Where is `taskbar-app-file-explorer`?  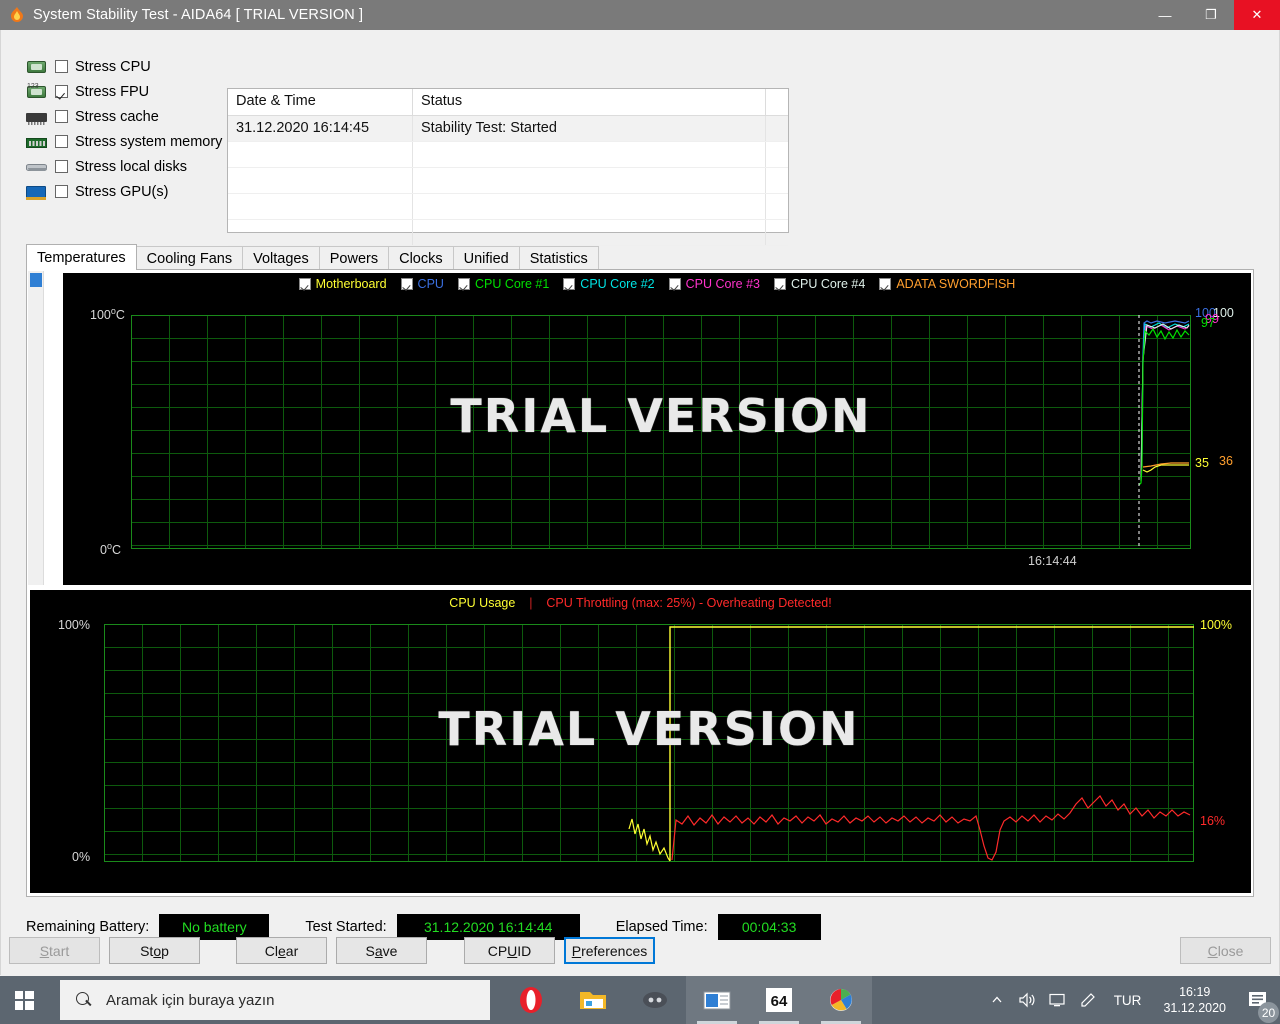 taskbar-app-file-explorer is located at coordinates (593, 1000).